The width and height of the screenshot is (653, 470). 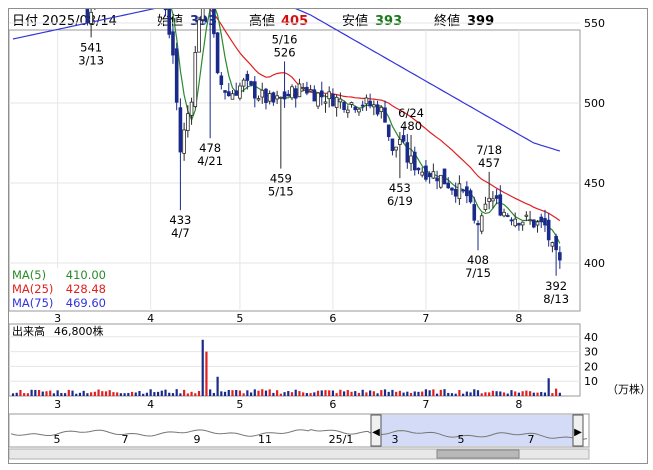 What do you see at coordinates (376, 430) in the screenshot?
I see `navigator-left-handle: ◀` at bounding box center [376, 430].